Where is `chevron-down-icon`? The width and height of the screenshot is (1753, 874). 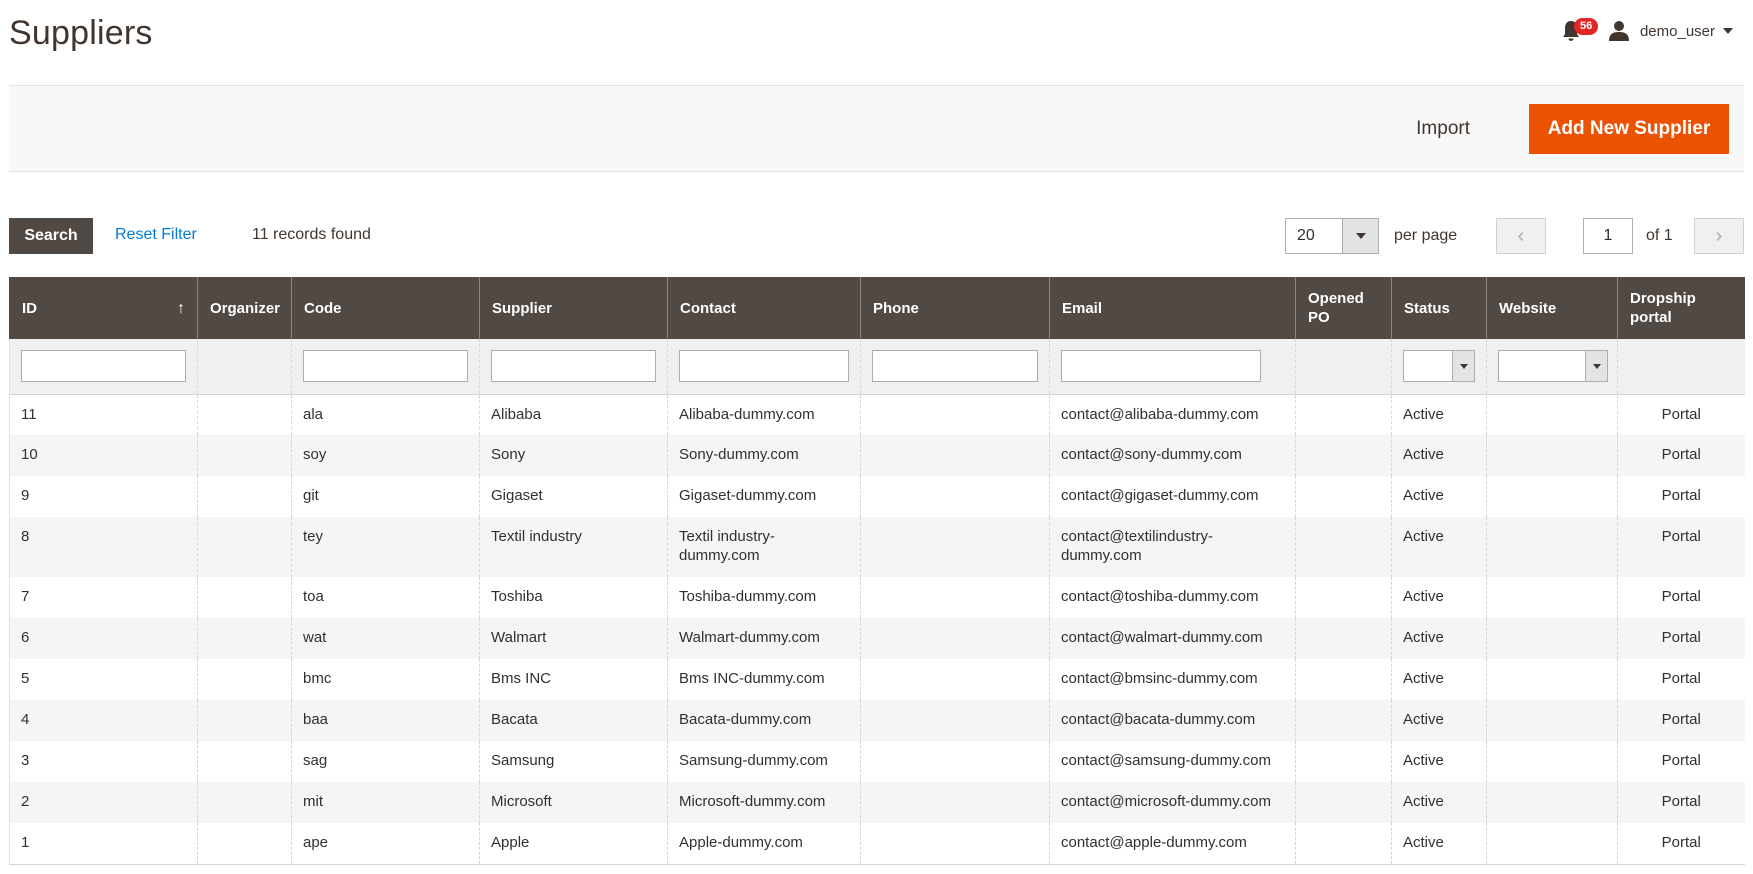 chevron-down-icon is located at coordinates (1596, 366).